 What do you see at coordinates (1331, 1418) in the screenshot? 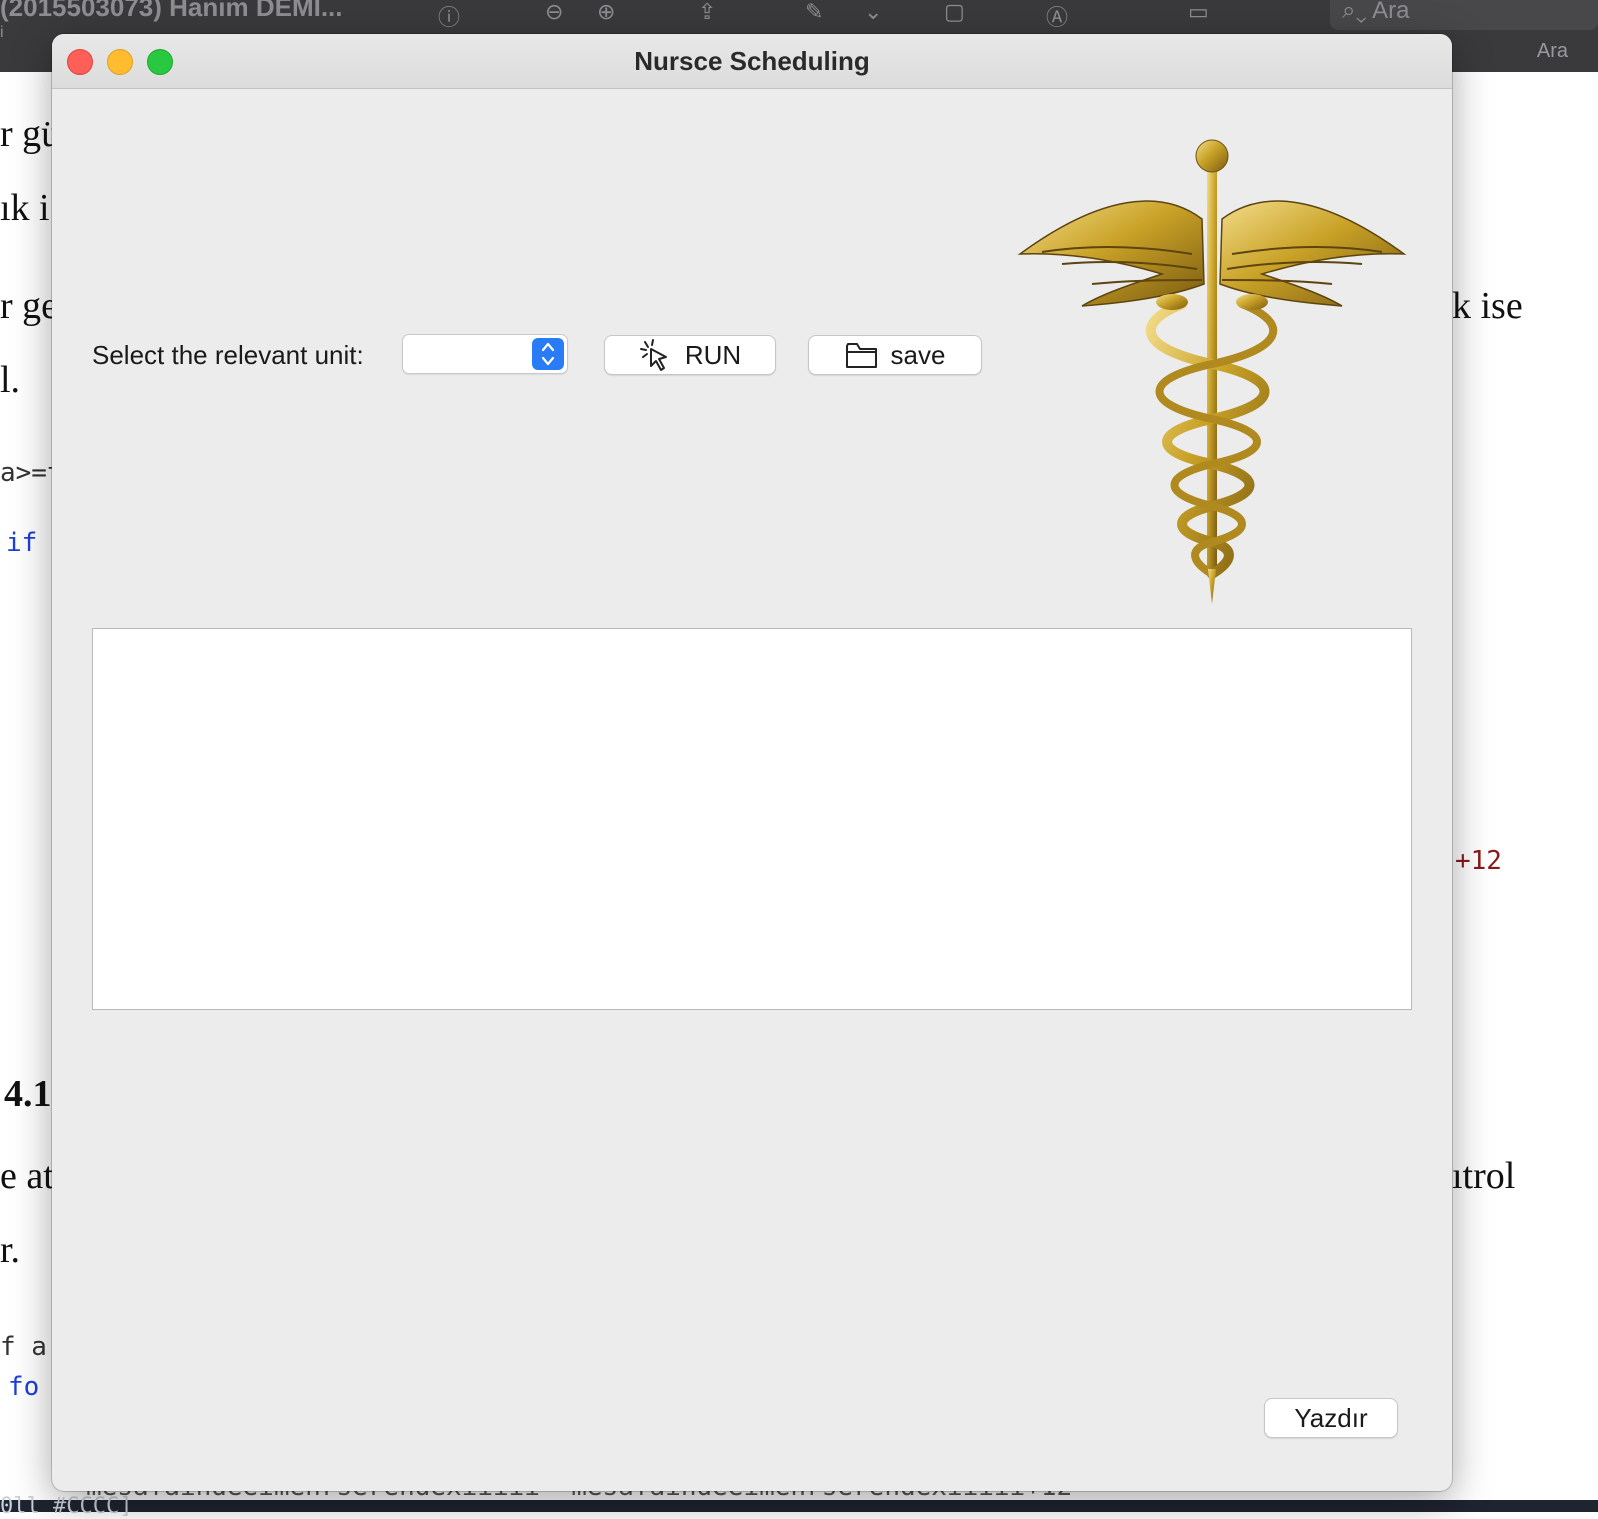
I see `print-button: Yazdır` at bounding box center [1331, 1418].